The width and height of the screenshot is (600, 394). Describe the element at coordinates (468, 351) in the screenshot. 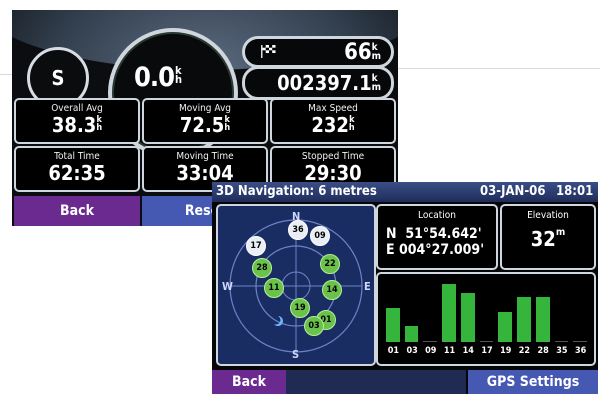

I see `signal-bar-label: 14` at that location.